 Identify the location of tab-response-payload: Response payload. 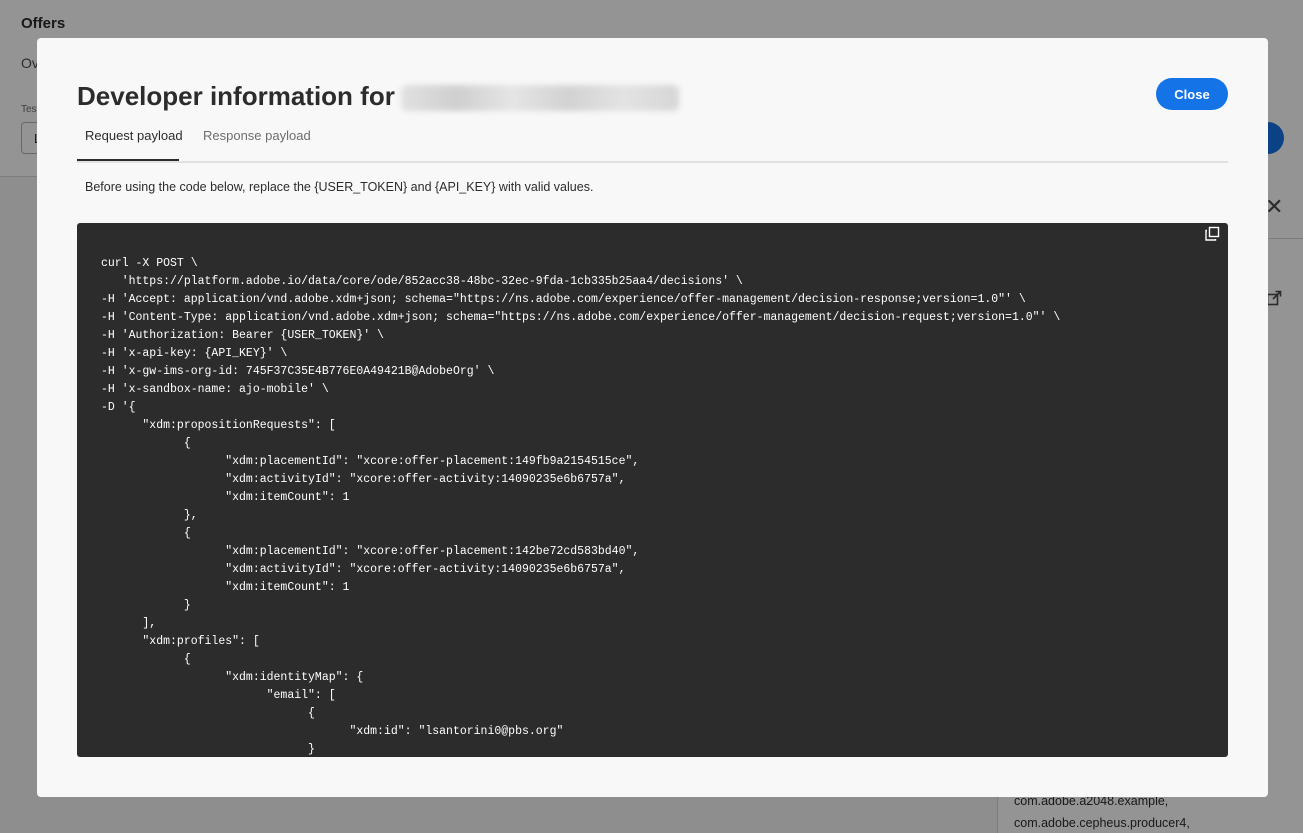
(257, 135).